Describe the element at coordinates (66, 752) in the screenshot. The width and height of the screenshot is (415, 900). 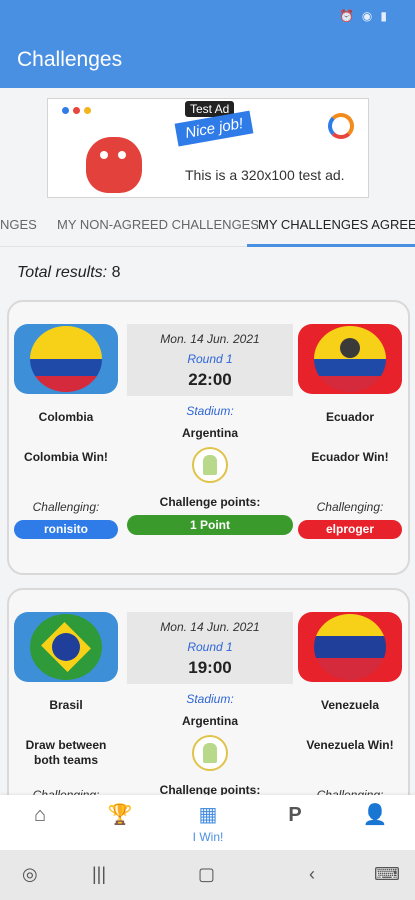
I see `home-prediction: Draw between both teams` at that location.